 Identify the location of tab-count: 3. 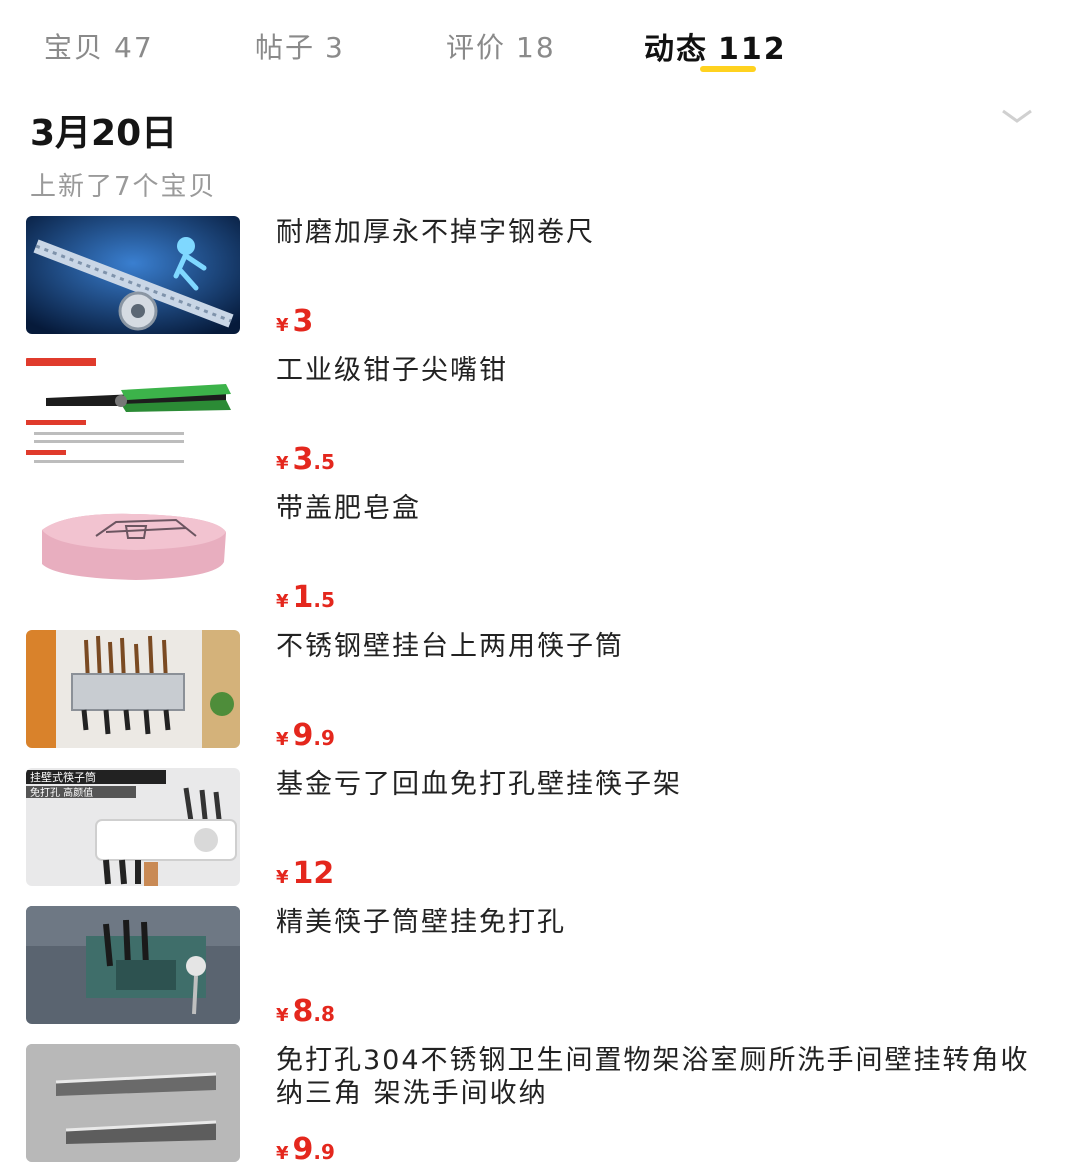
(335, 47).